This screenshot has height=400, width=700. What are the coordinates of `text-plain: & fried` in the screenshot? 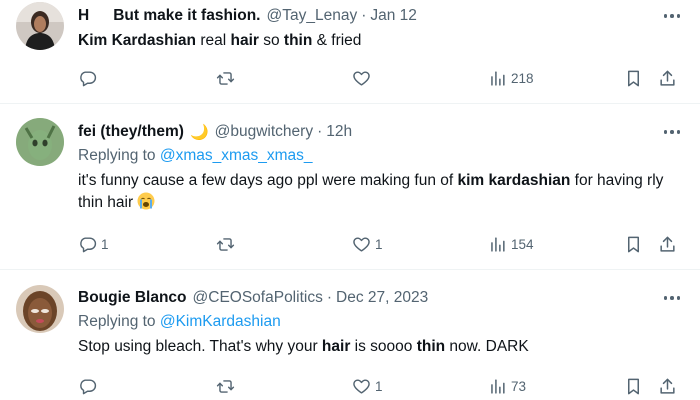 It's located at (337, 40).